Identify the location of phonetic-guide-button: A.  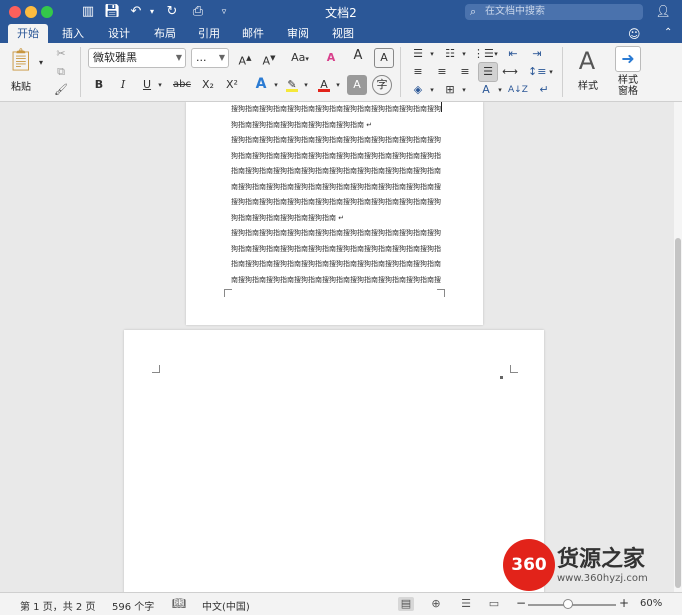
(358, 56).